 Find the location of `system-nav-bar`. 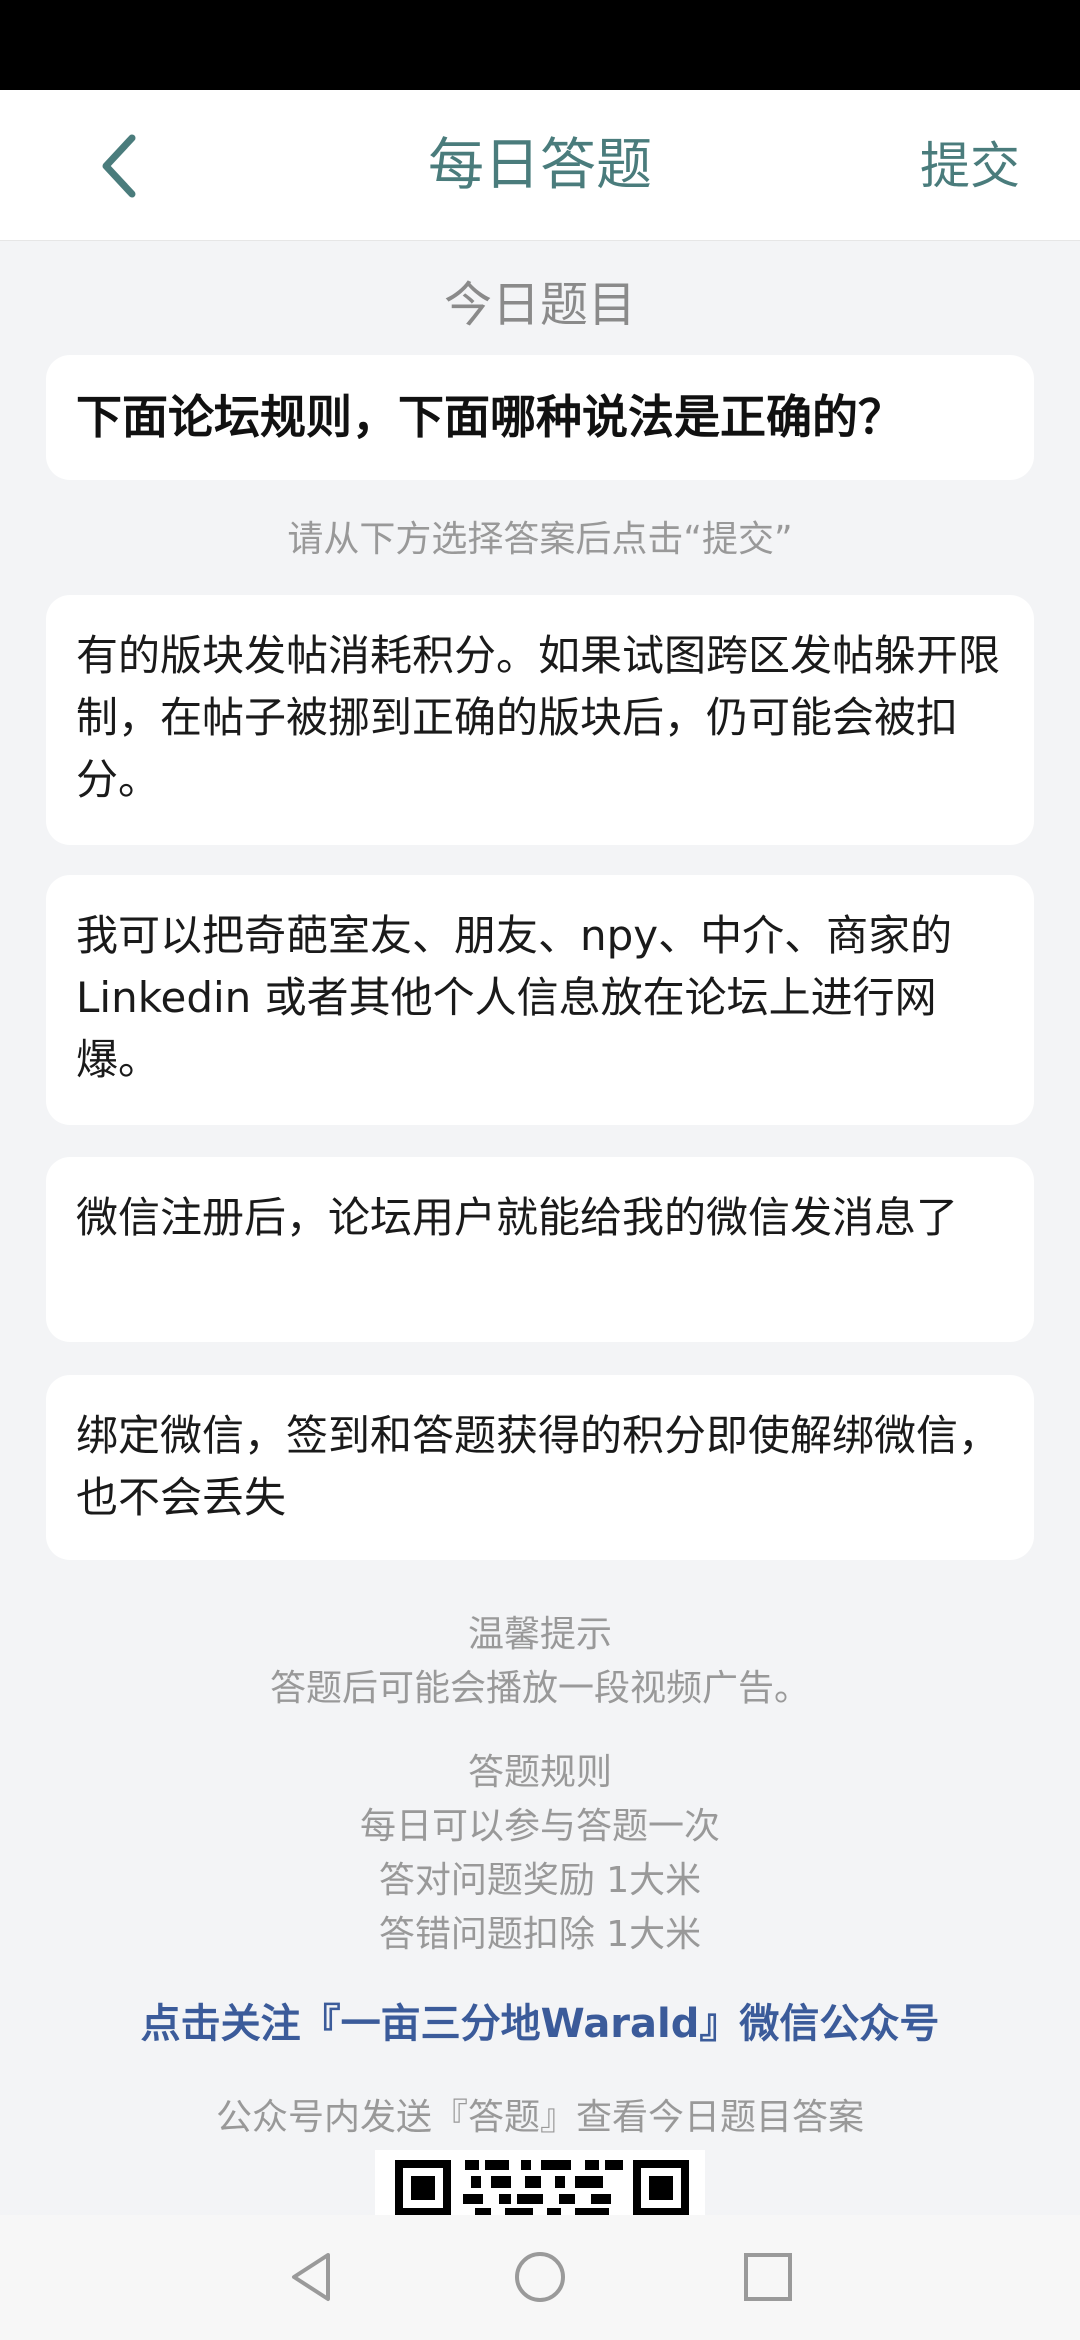

system-nav-bar is located at coordinates (540, 2277).